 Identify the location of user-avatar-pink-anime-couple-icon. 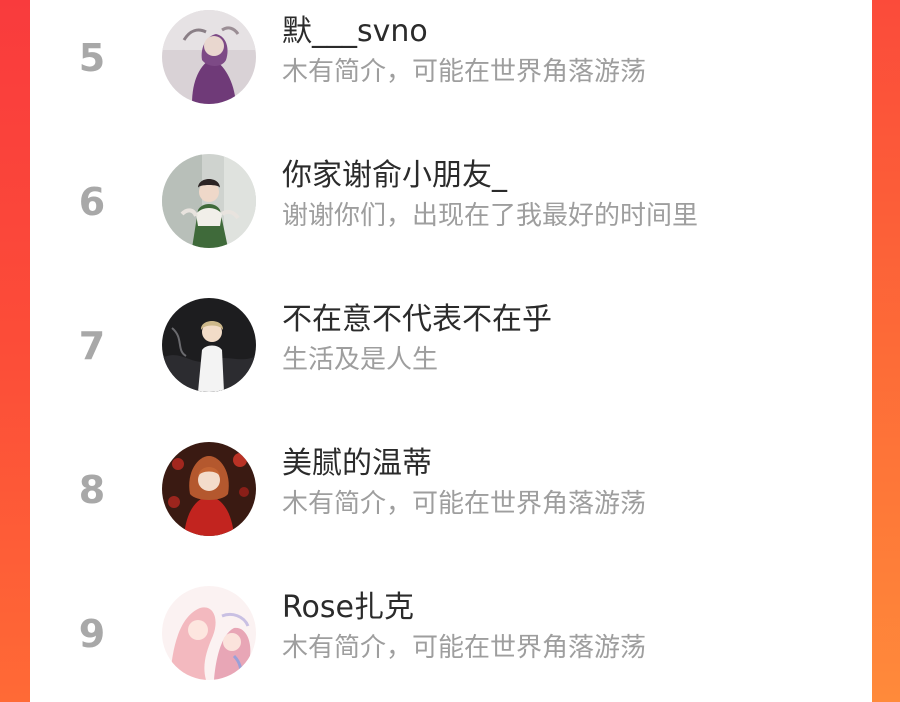
(209, 633).